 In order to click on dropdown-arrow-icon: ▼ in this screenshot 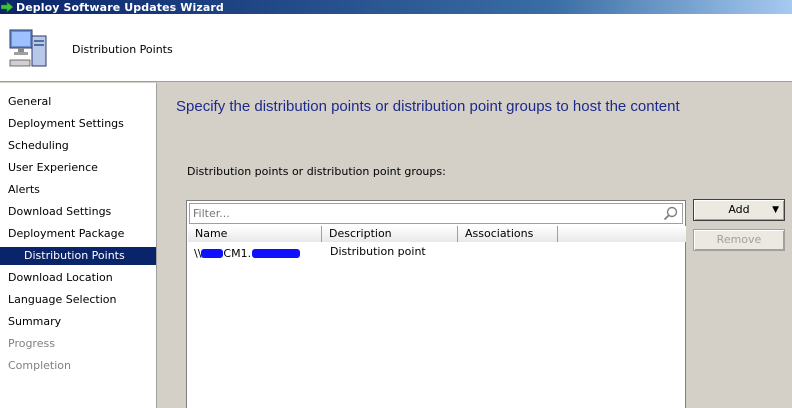, I will do `click(775, 210)`.